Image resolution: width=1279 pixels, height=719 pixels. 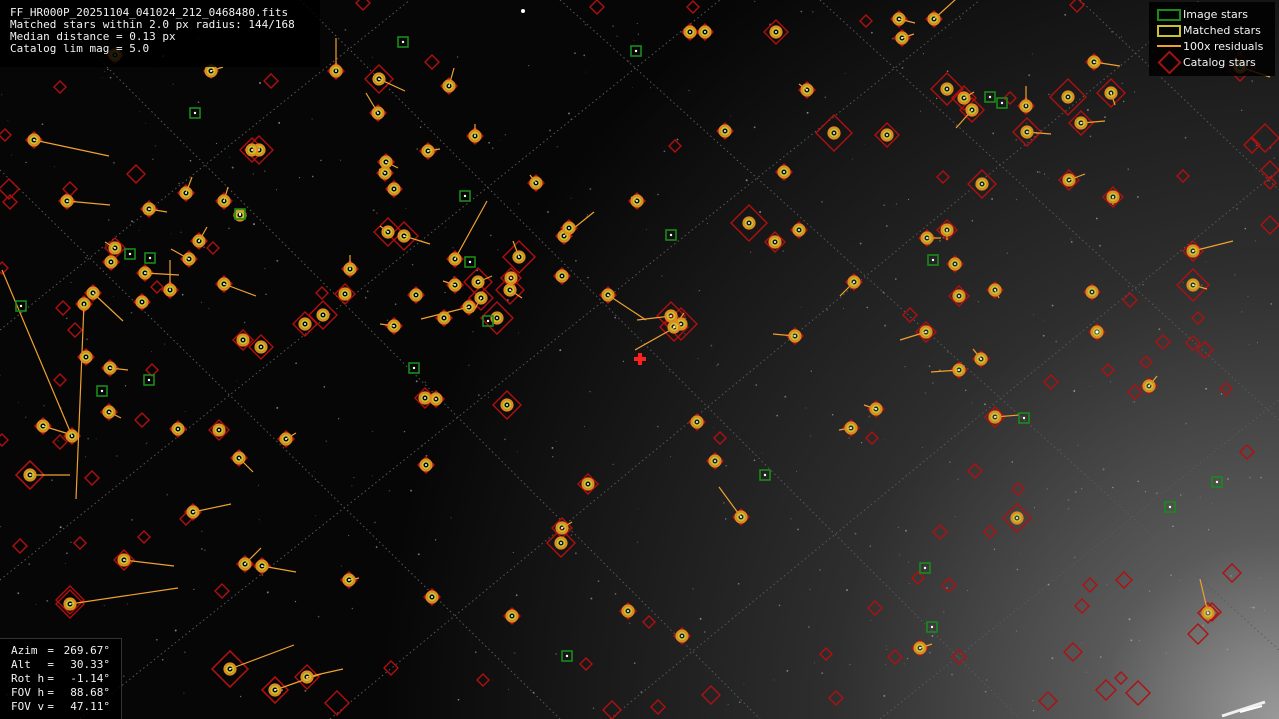 What do you see at coordinates (1168, 30) in the screenshot?
I see `matched-star-circle-icon` at bounding box center [1168, 30].